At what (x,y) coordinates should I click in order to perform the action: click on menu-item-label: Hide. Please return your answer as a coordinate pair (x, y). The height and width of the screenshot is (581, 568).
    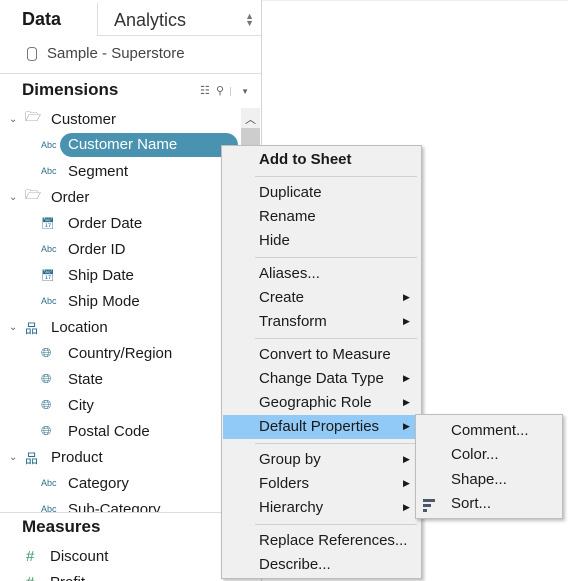
    Looking at the image, I should click on (274, 240).